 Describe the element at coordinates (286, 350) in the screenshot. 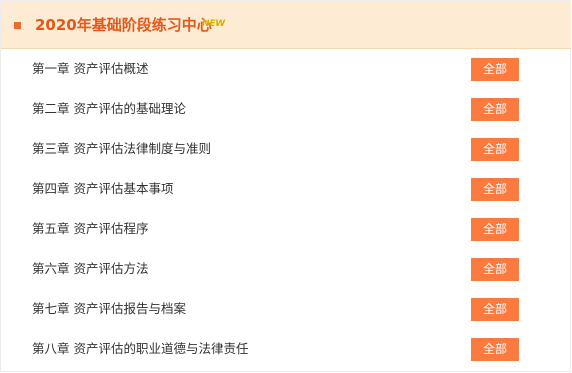

I see `chapter-row-8: 第八章 资产评估的职业道德与法律责任 全部` at that location.